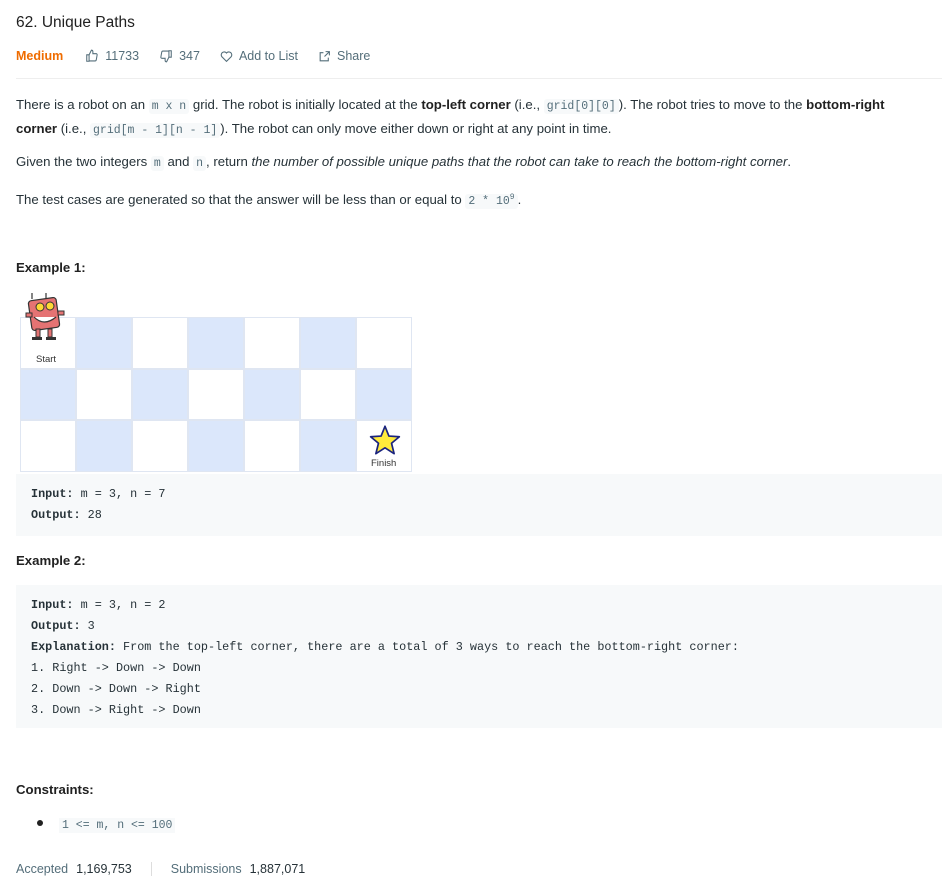 This screenshot has width=952, height=888. Describe the element at coordinates (486, 626) in the screenshot. I see `output-line: Output: 3` at that location.